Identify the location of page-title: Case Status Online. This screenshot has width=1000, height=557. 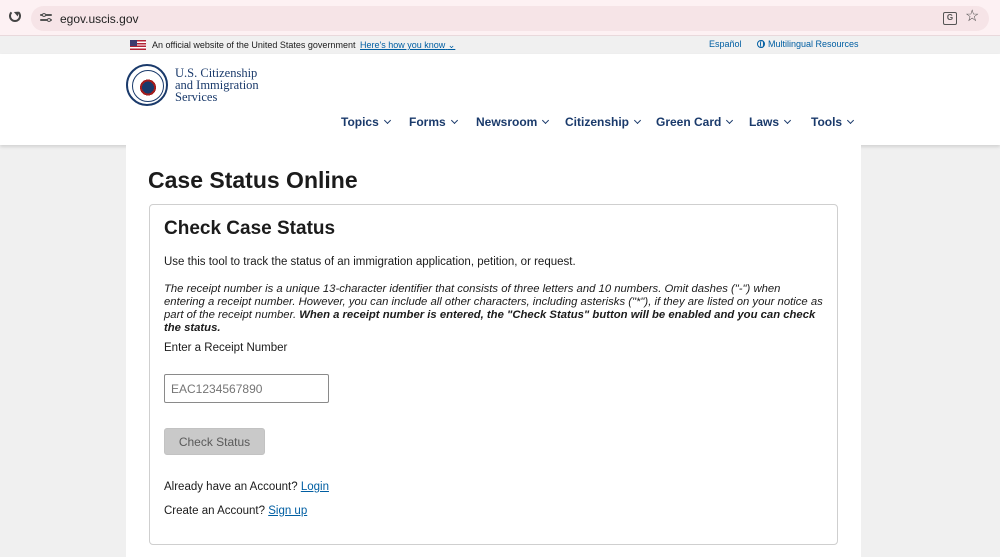
(253, 180).